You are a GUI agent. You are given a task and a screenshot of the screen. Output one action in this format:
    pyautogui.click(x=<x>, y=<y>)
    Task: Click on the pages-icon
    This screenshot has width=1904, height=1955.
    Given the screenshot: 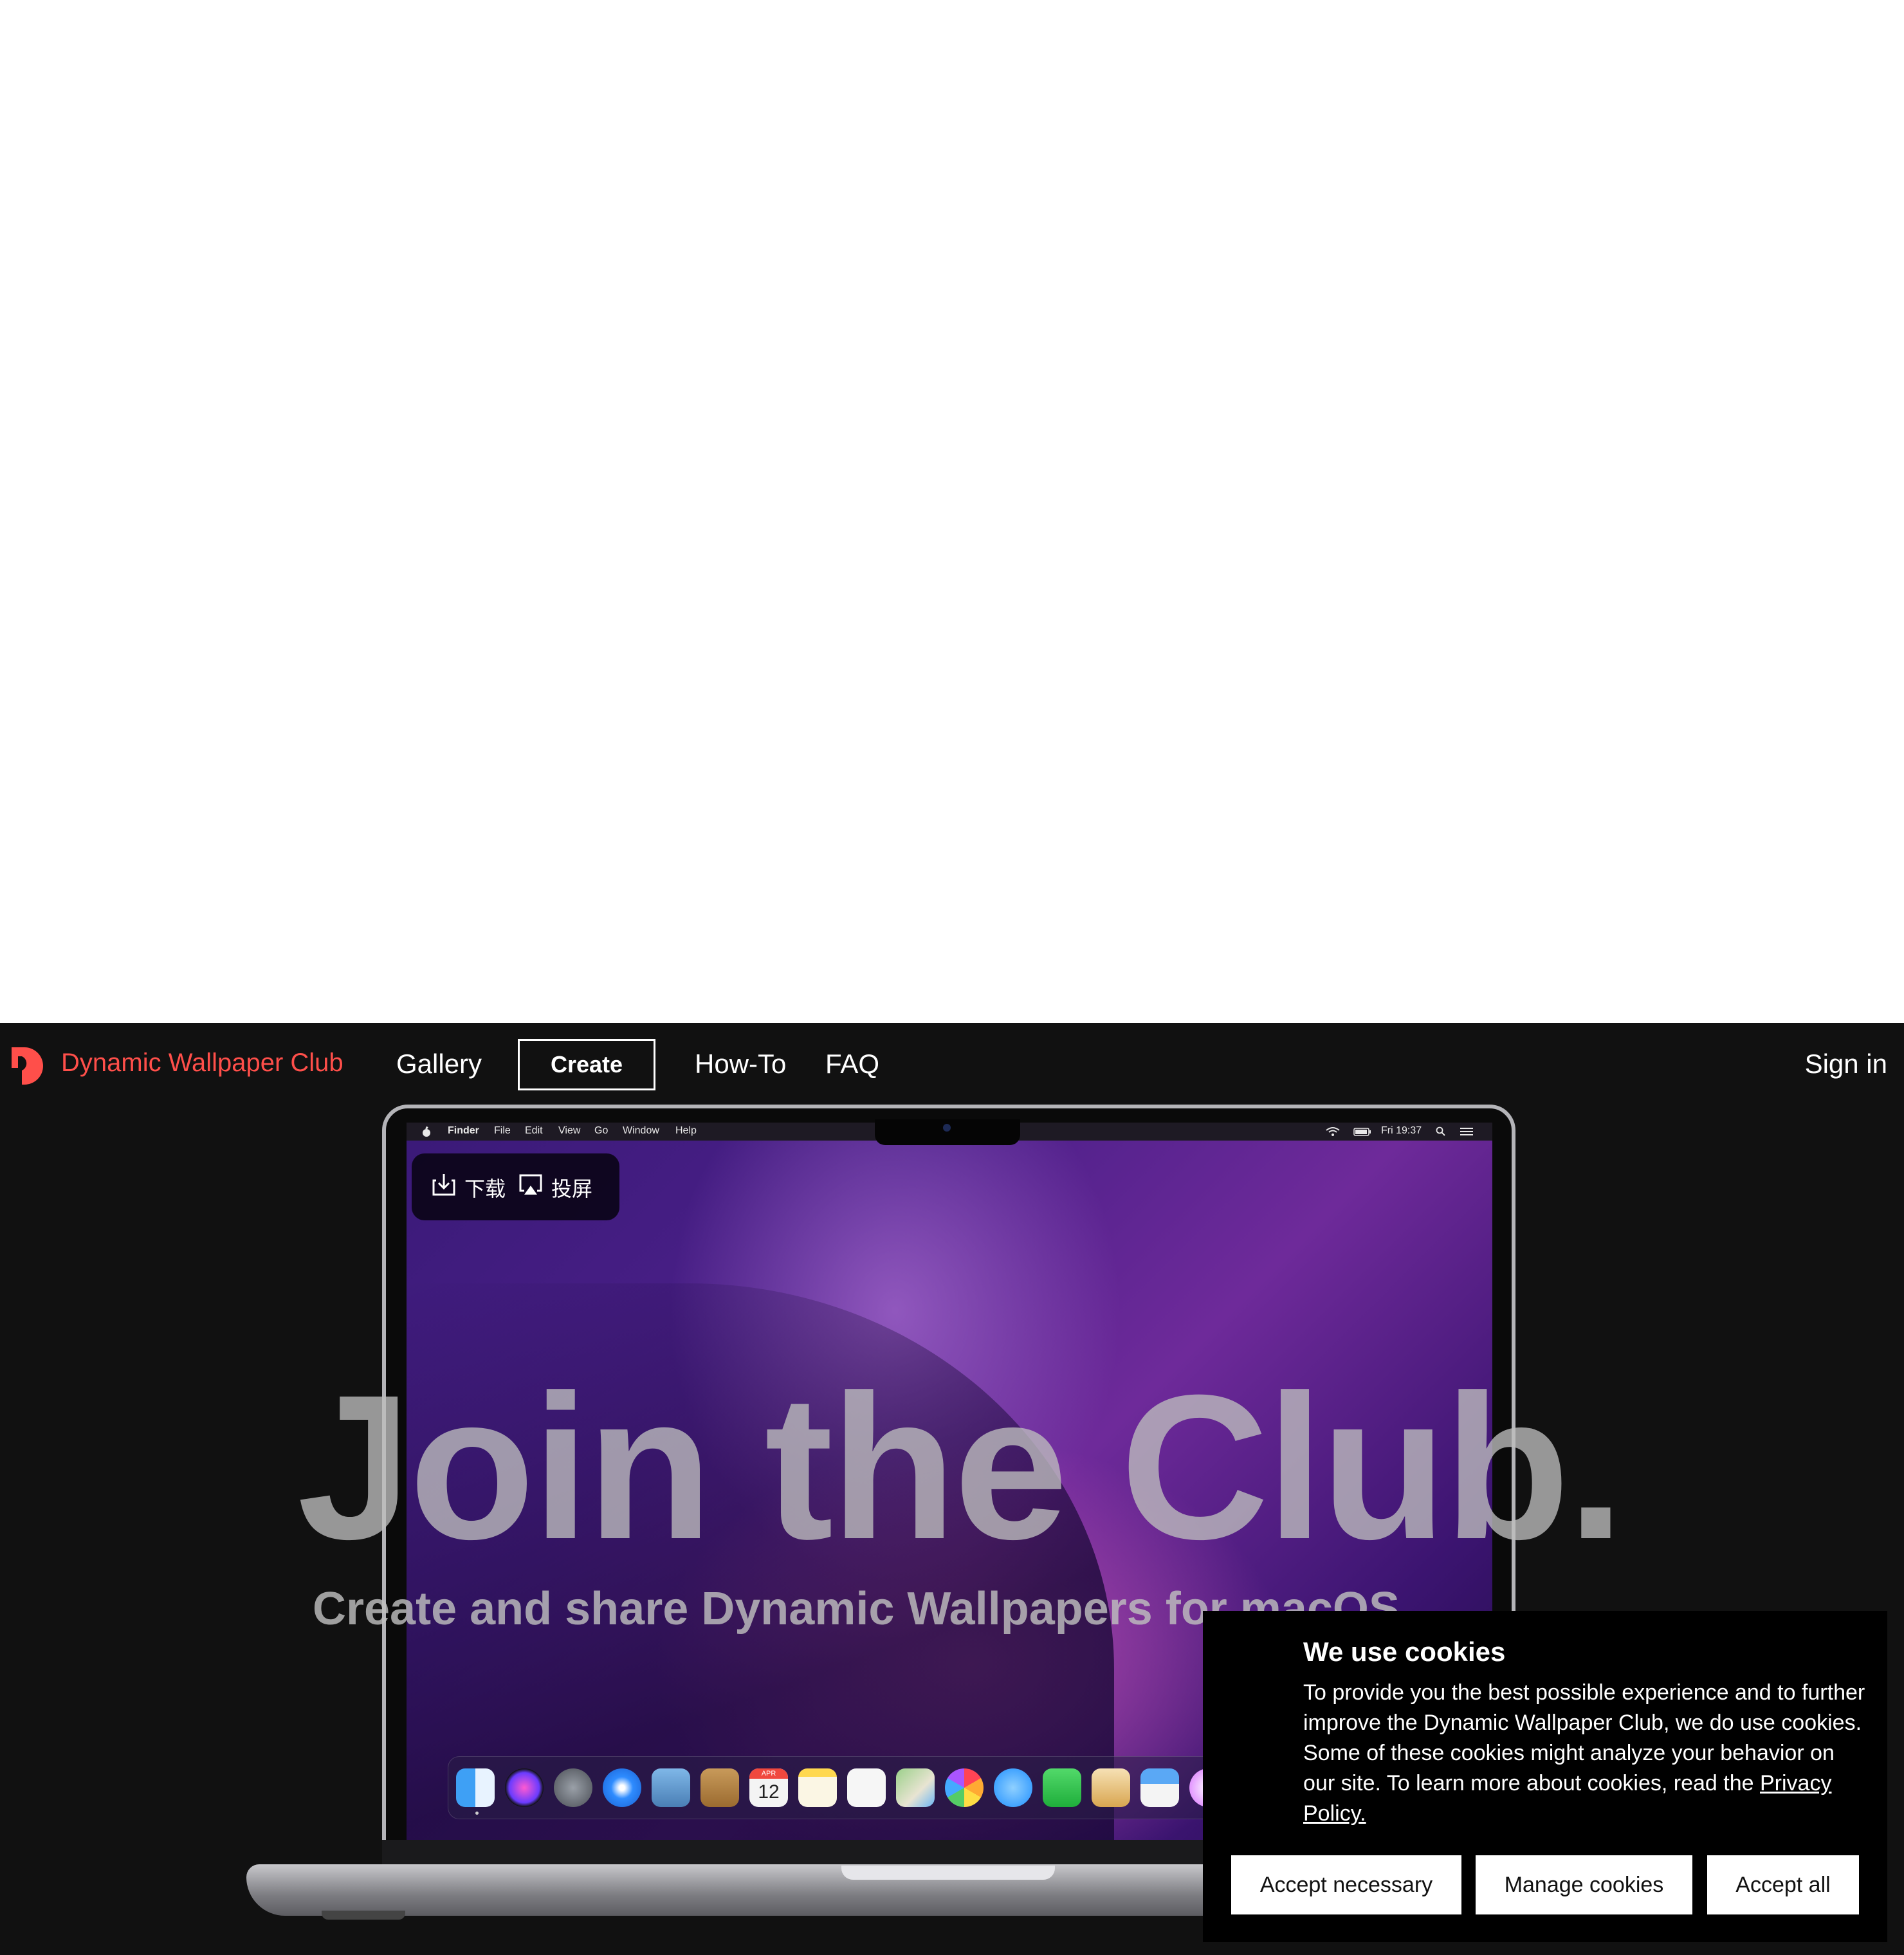 What is the action you would take?
    pyautogui.click(x=1111, y=1787)
    